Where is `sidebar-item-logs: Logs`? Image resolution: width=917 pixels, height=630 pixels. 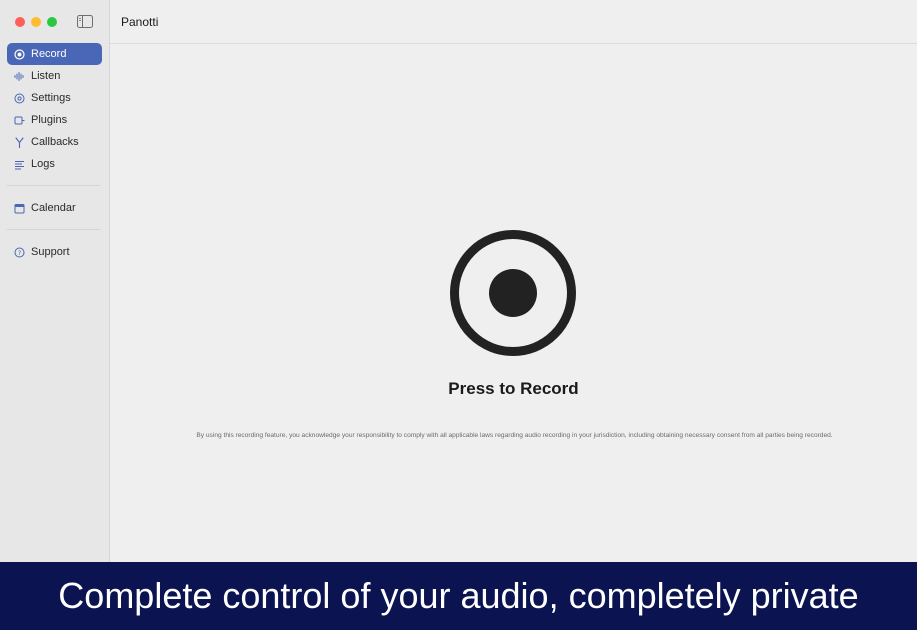 sidebar-item-logs: Logs is located at coordinates (54, 164).